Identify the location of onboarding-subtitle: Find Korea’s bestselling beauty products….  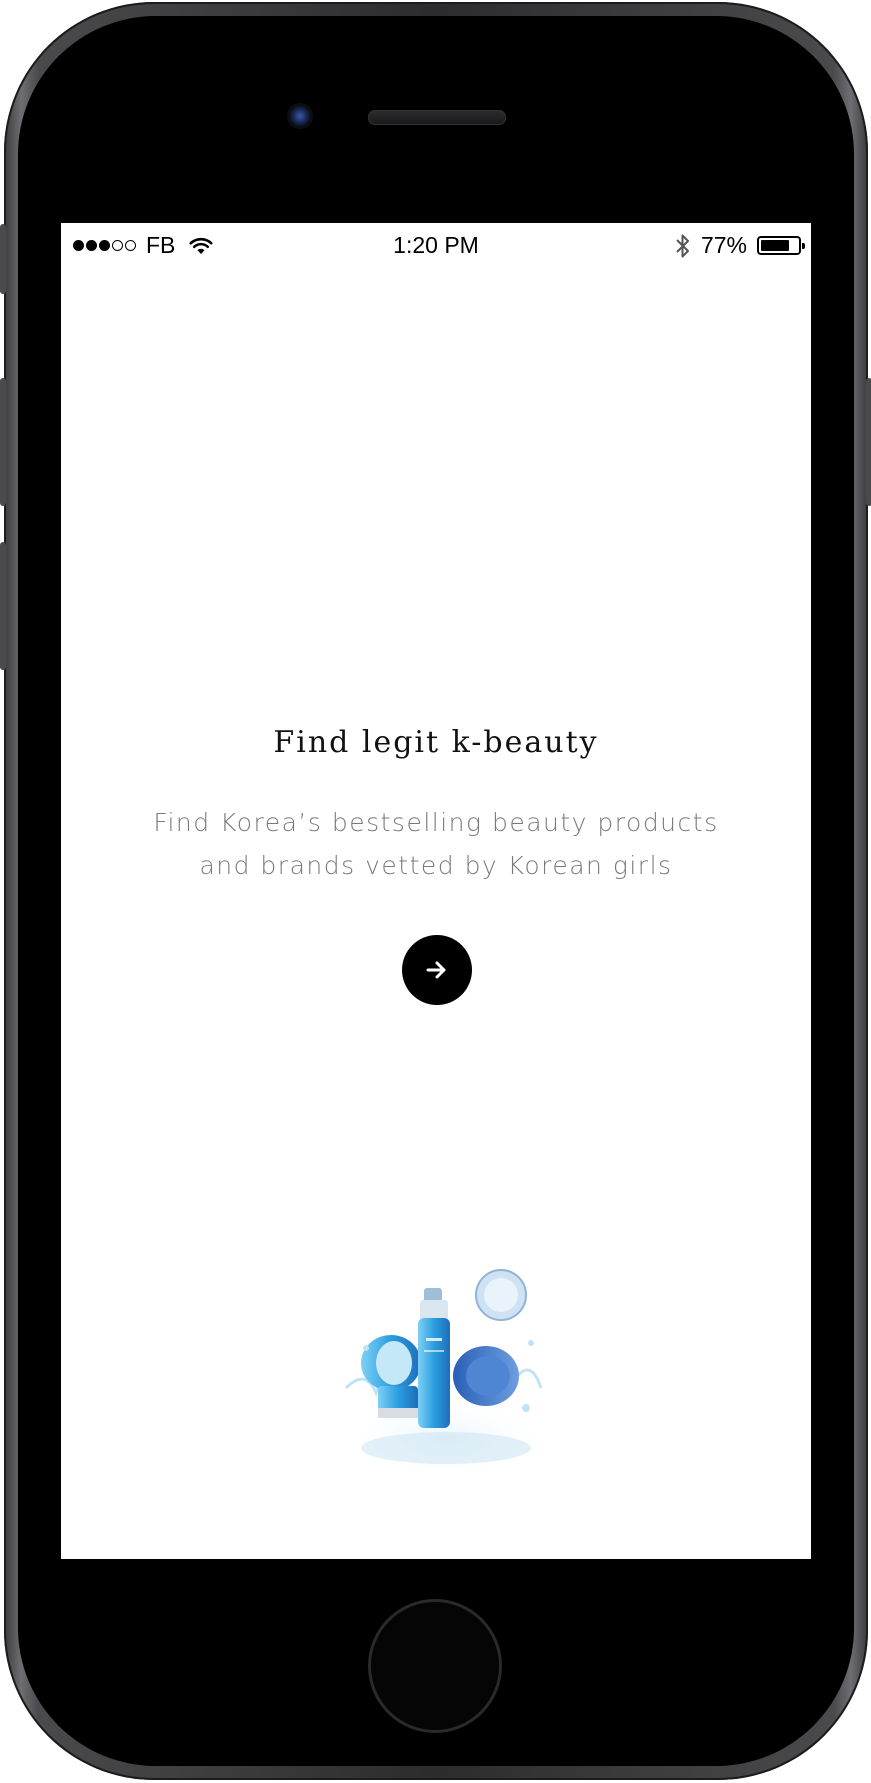
(436, 844).